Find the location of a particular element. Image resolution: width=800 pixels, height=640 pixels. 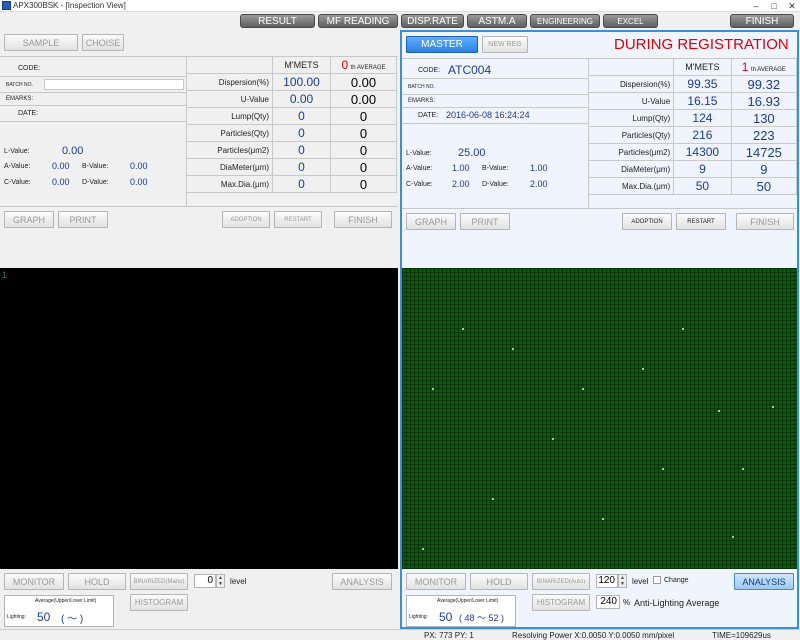

bvalue: 0.00 is located at coordinates (139, 166).